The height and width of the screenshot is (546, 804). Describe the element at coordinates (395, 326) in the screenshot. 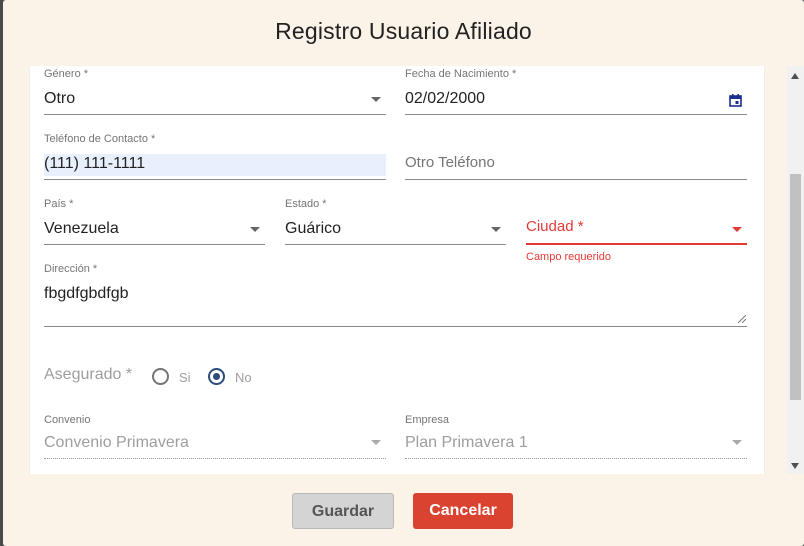

I see `direccion-underline` at that location.